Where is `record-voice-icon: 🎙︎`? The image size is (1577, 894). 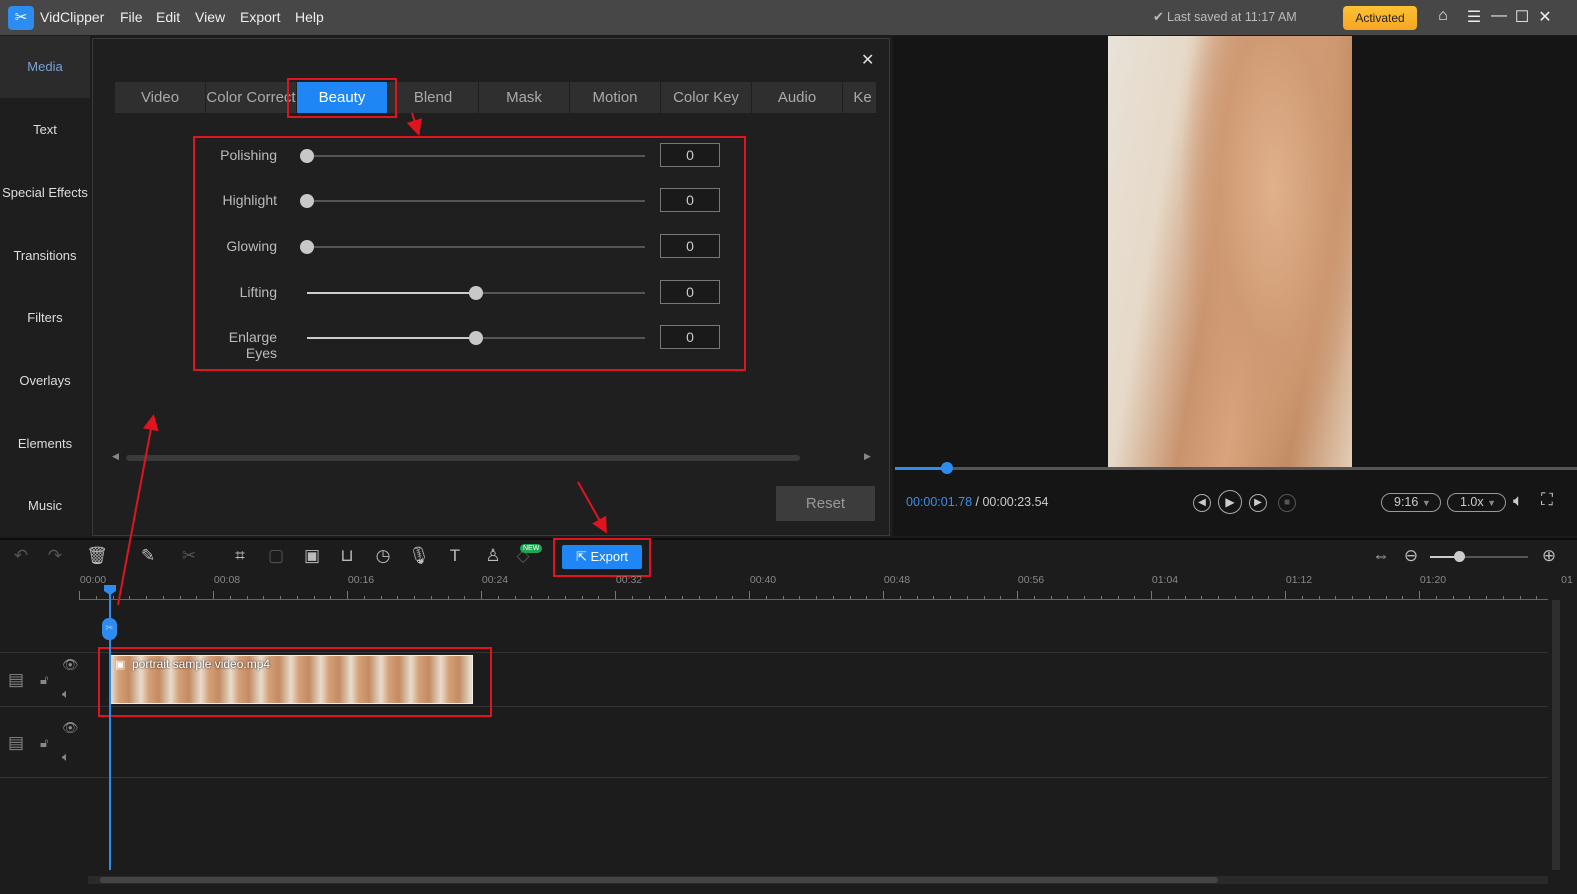
record-voice-icon: 🎙︎ is located at coordinates (419, 556).